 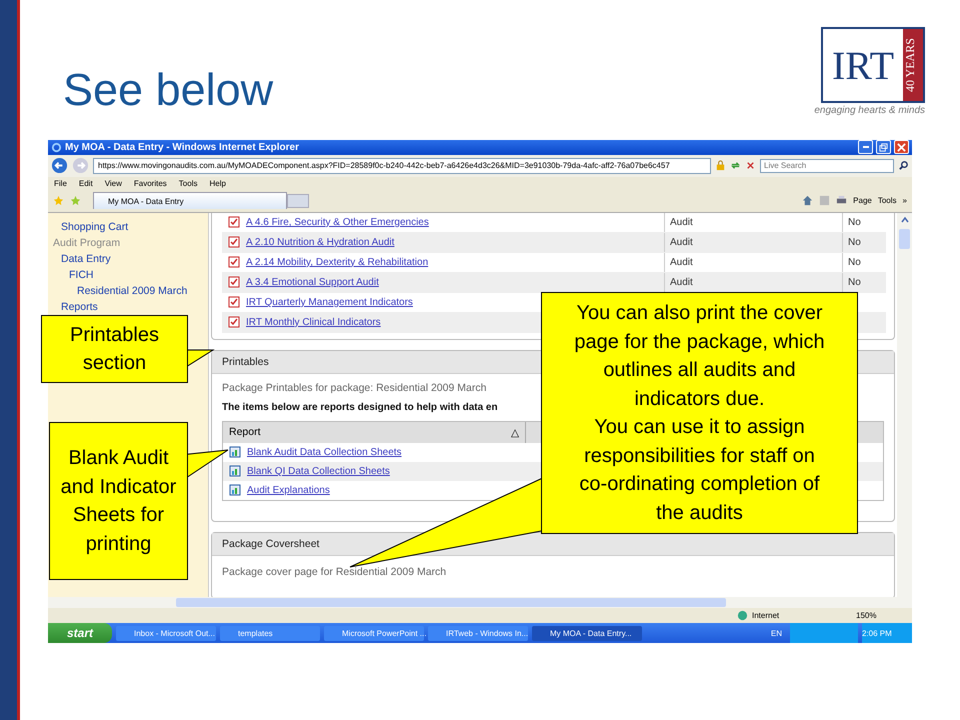 I want to click on callout: You can also print the cover page for the package, which outlines all audits and indicators due. You can use it to assign responsibilities for staff on co-ordinating completion of the audits, so click(x=699, y=413).